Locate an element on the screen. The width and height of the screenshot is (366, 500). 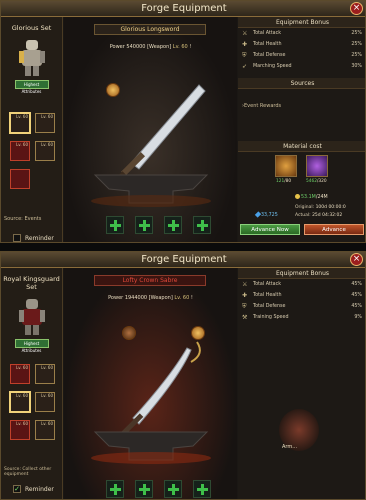
bonus-row: ➶ Marching Speed 30% is located at coordinates (302, 66).